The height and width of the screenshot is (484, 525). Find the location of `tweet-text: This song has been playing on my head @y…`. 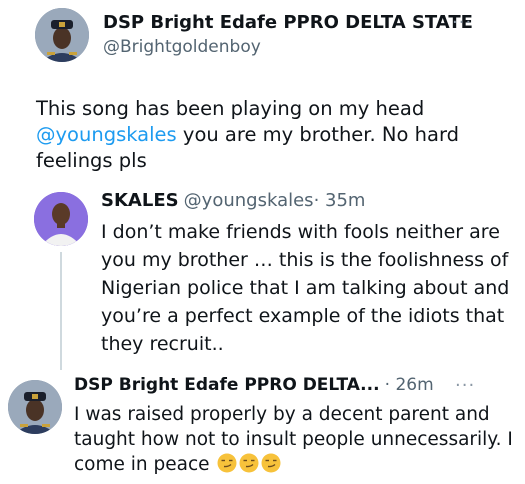

tweet-text: This song has been playing on my head @y… is located at coordinates (276, 135).